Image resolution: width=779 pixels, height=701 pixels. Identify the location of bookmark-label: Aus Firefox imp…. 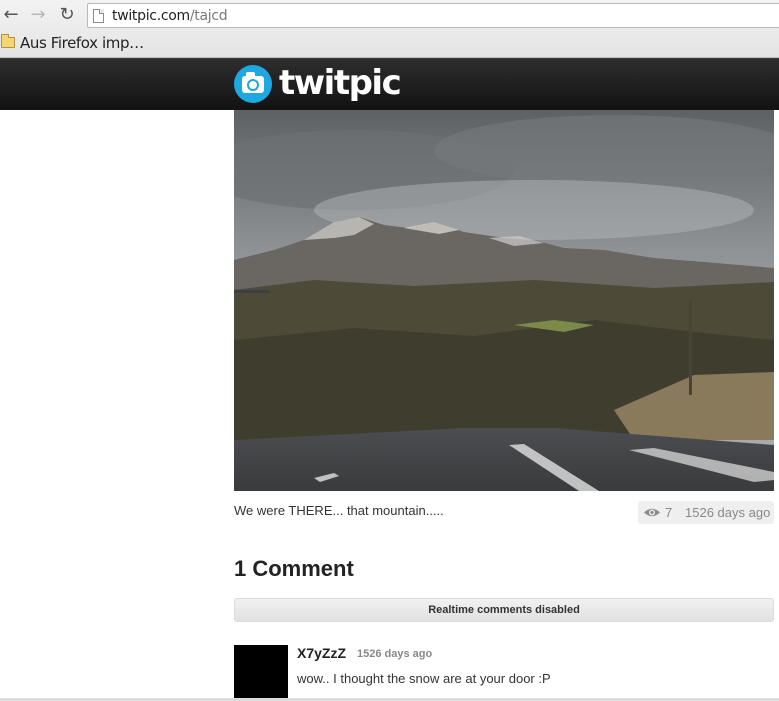
(82, 43).